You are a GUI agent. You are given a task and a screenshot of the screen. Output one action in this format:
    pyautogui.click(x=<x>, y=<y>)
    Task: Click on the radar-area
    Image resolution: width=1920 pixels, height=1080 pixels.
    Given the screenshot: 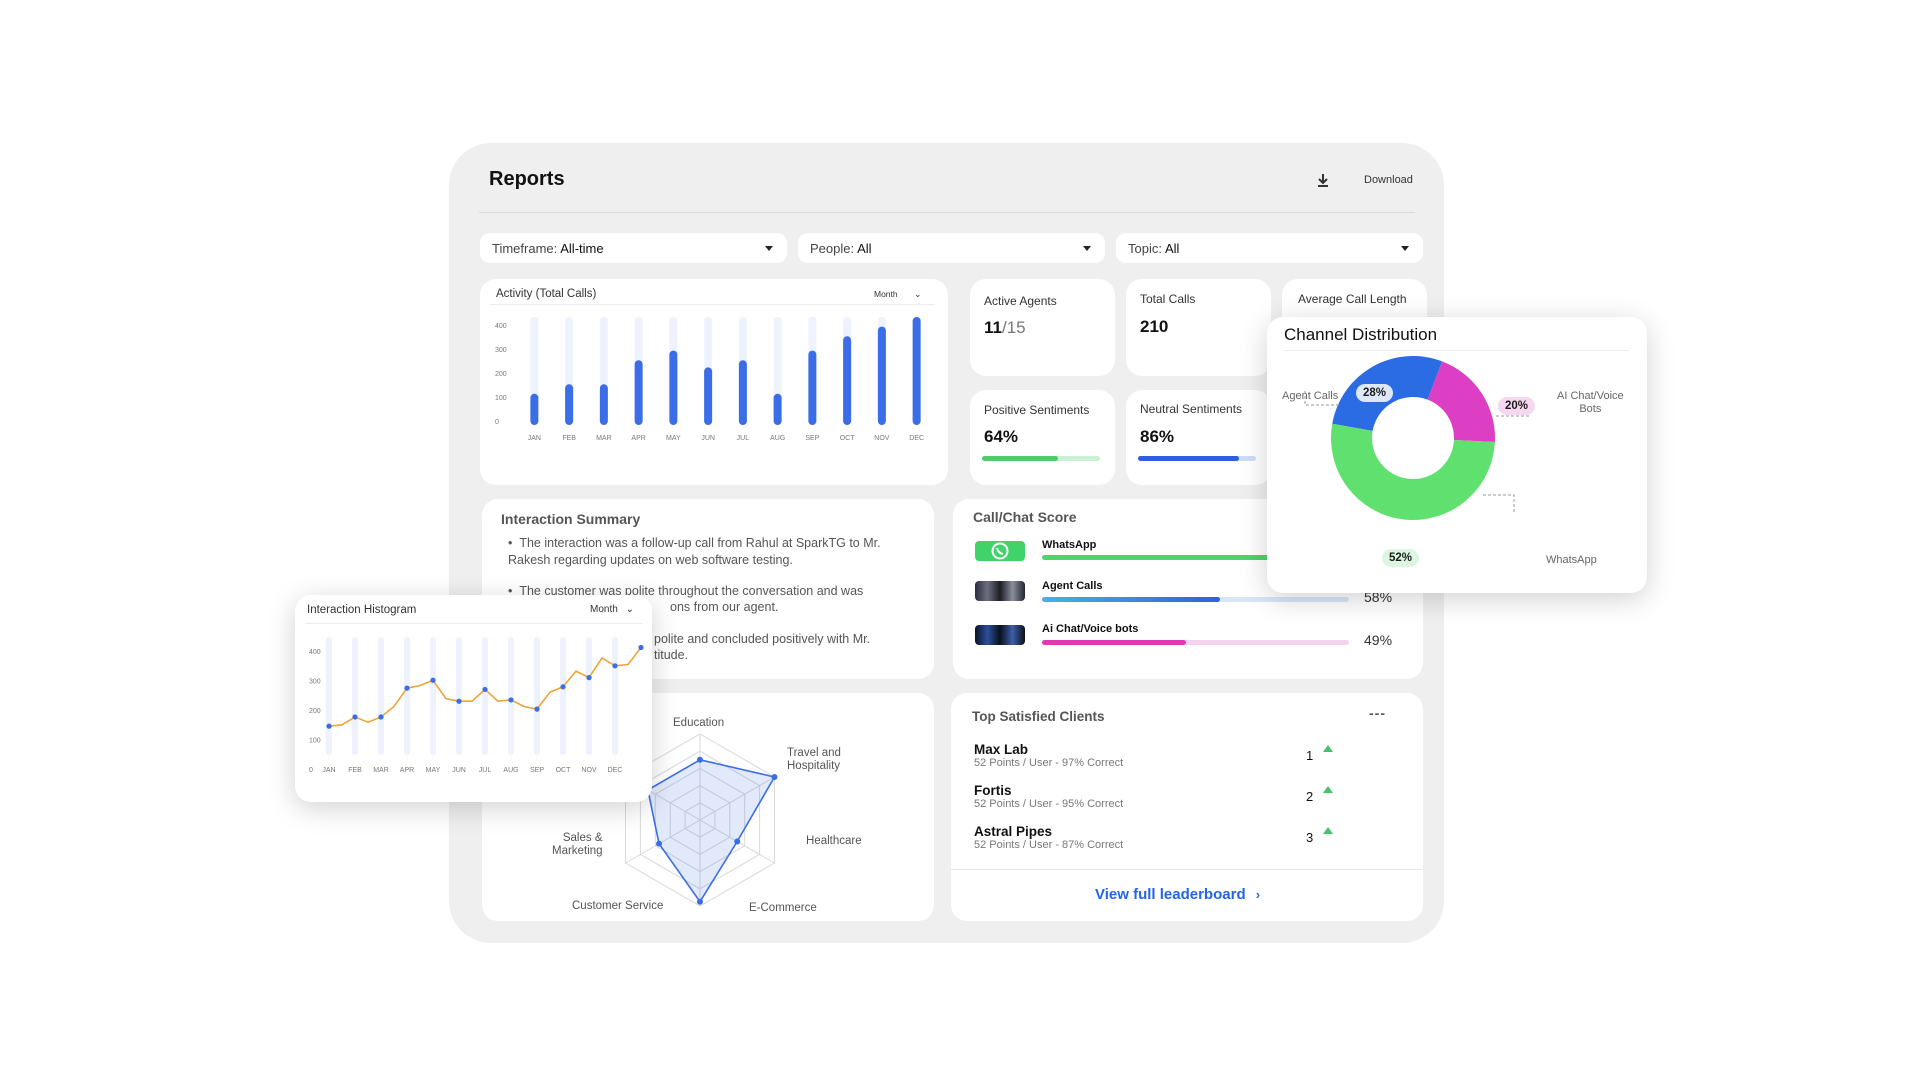 What is the action you would take?
    pyautogui.click(x=711, y=831)
    